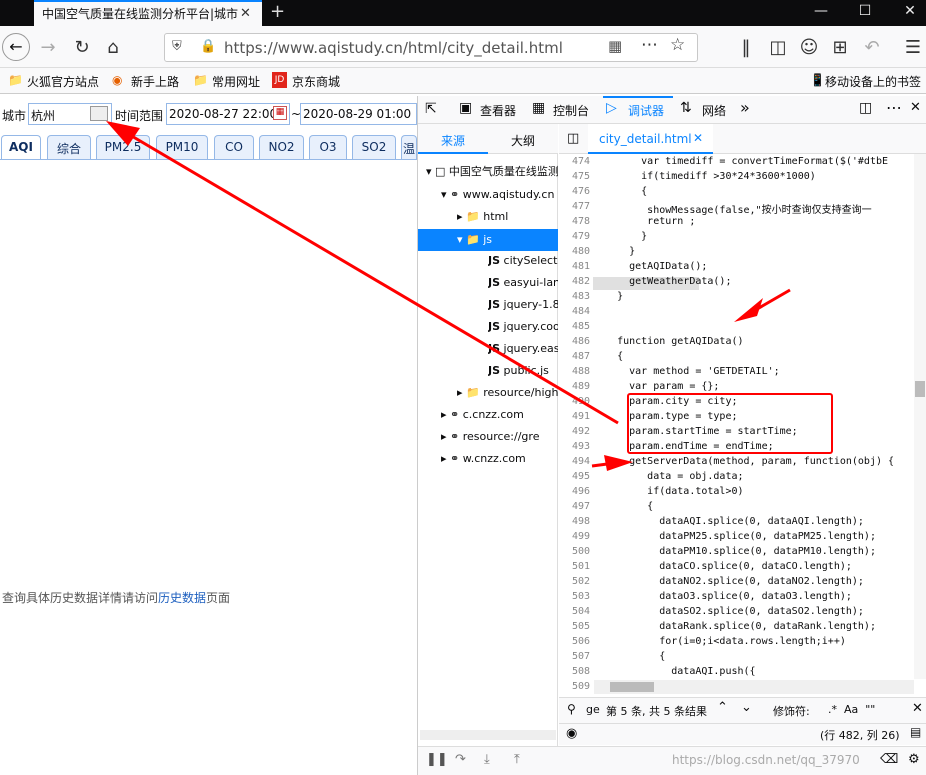  Describe the element at coordinates (767, 303) in the screenshot. I see `annotation-arrow-line` at that location.